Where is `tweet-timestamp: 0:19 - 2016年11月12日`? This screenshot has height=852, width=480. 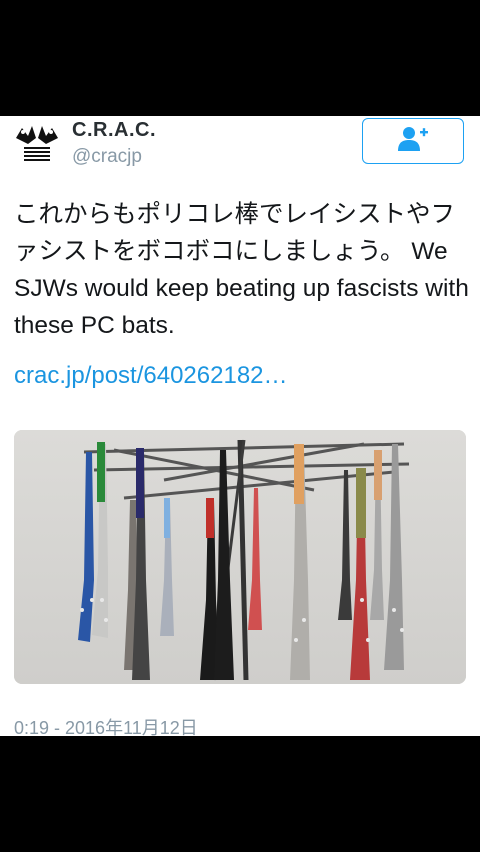
tweet-timestamp: 0:19 - 2016年11月12日 is located at coordinates (106, 725).